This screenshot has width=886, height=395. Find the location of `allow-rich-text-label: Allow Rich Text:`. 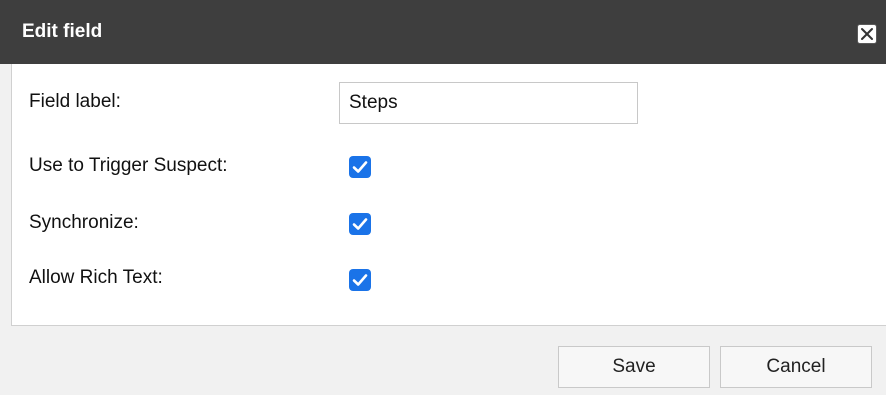

allow-rich-text-label: Allow Rich Text: is located at coordinates (96, 277).